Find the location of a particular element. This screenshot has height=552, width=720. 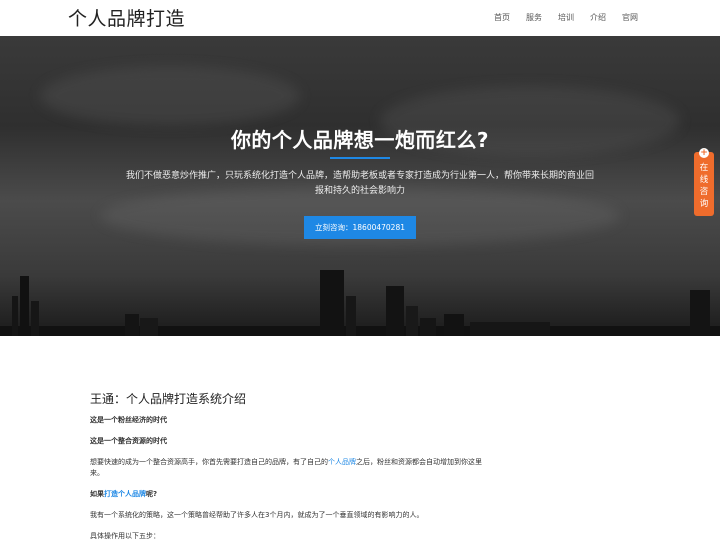

nav-item-training: 培训 is located at coordinates (566, 17).